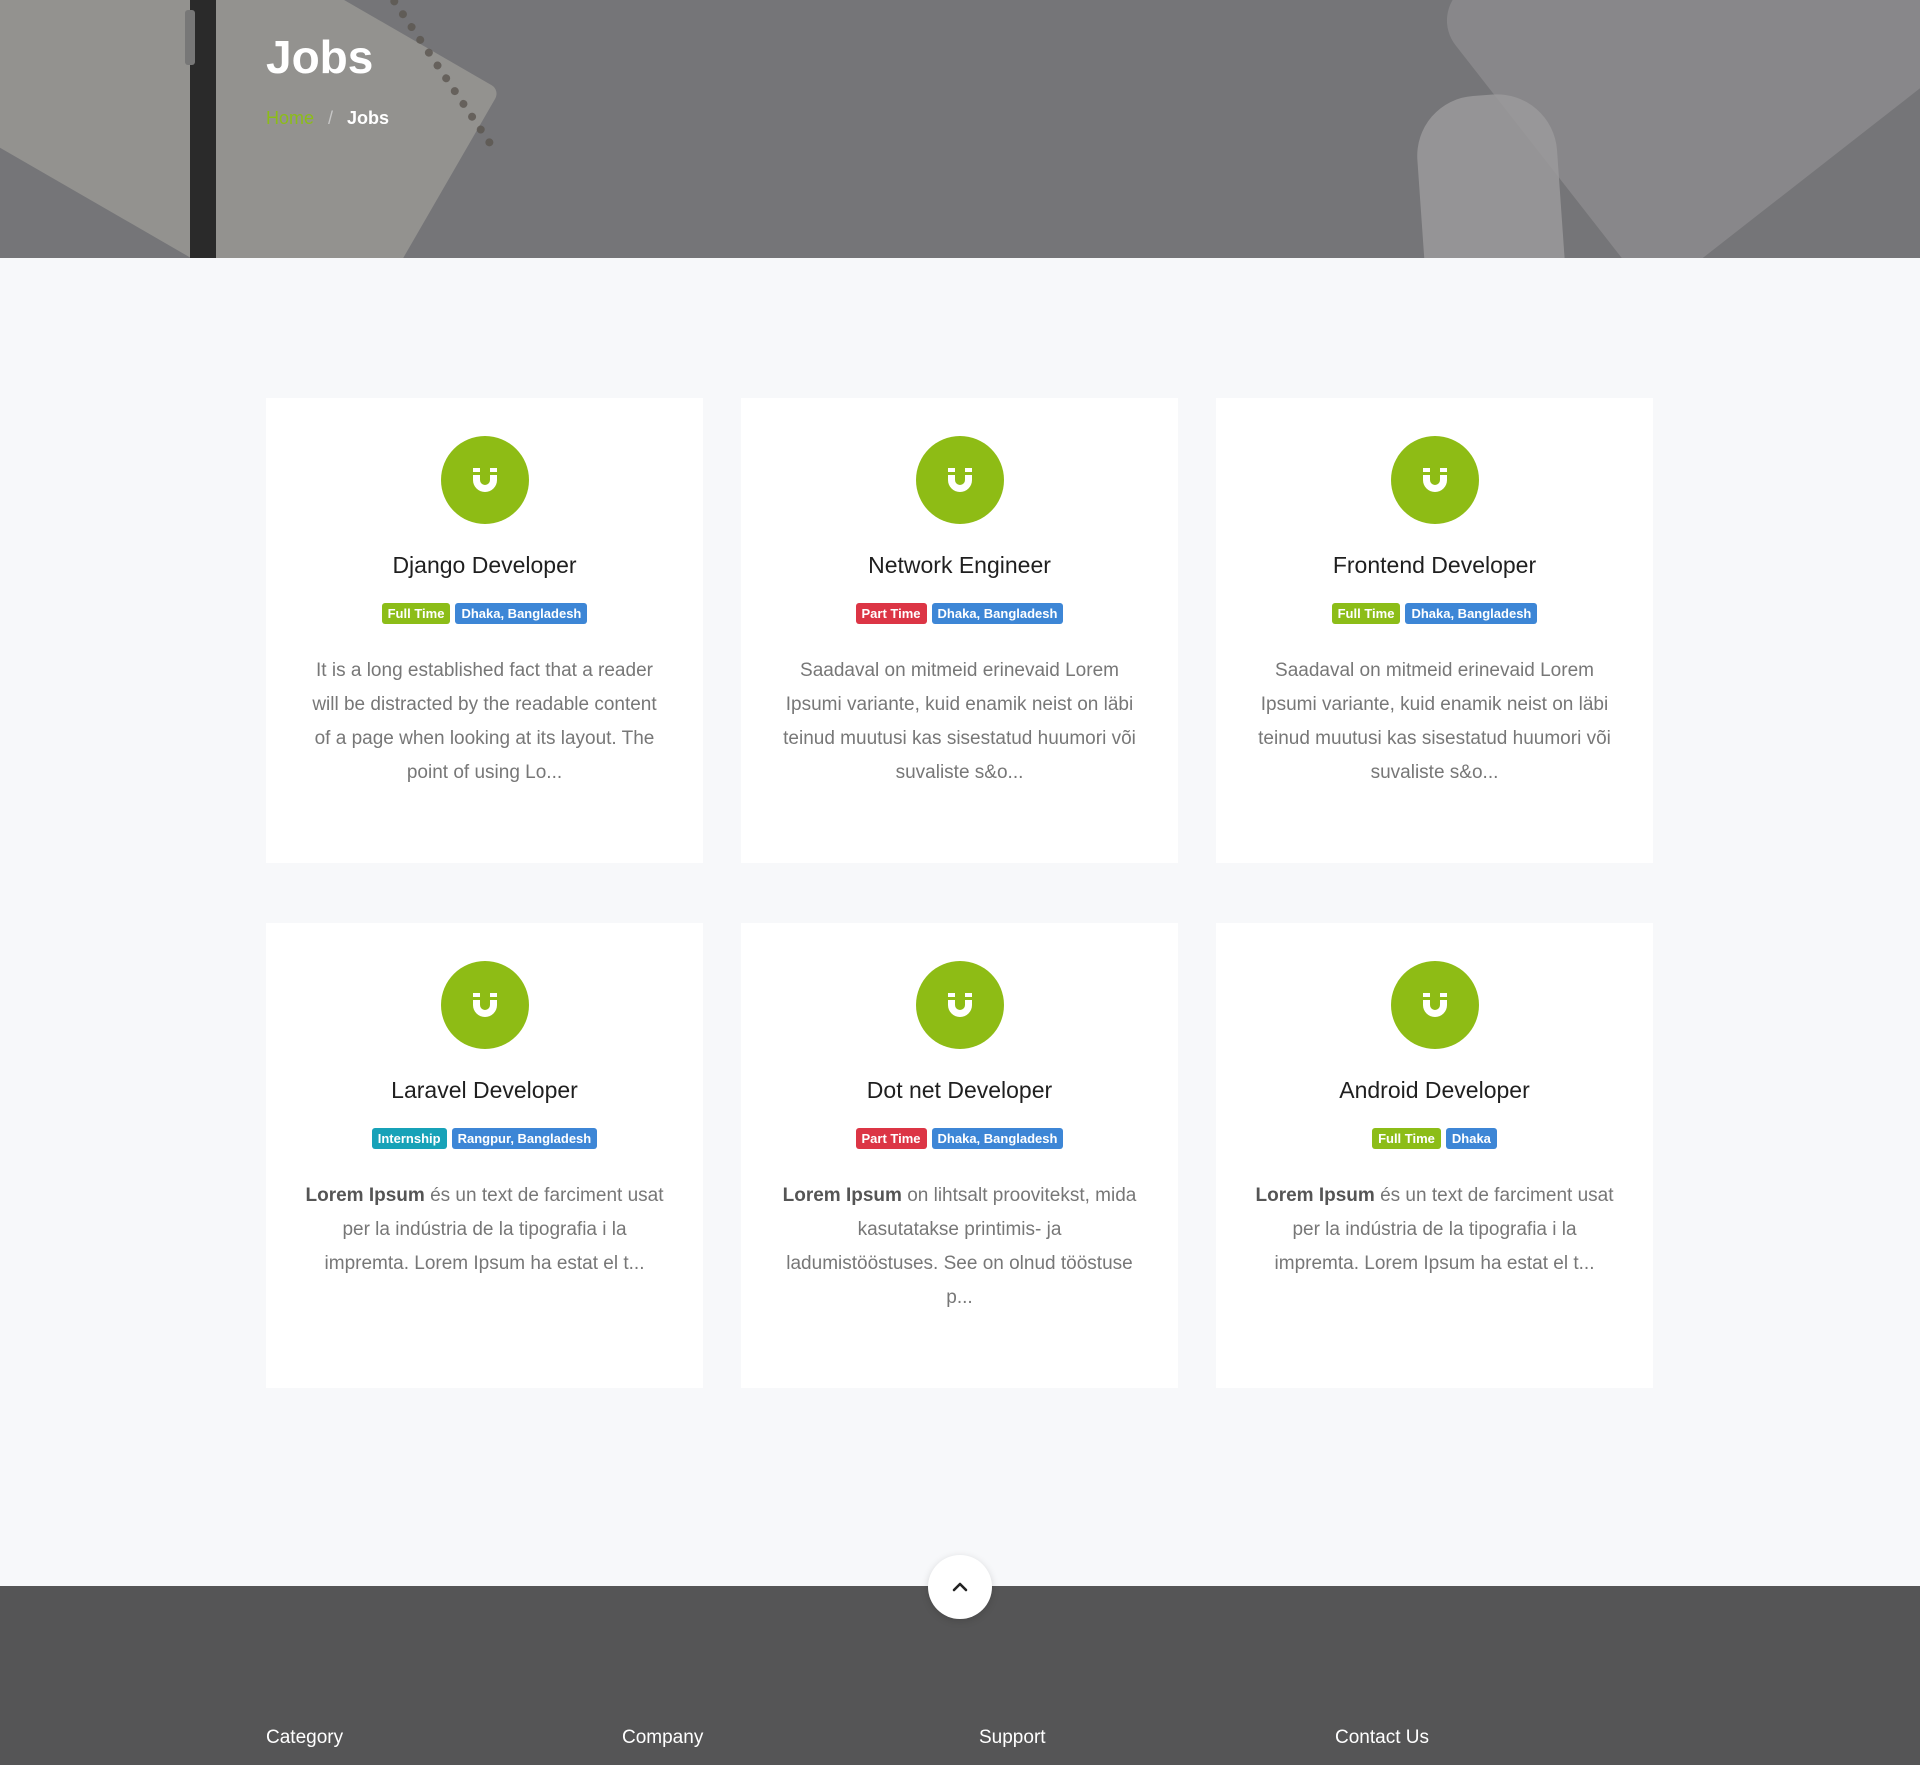  What do you see at coordinates (524, 1138) in the screenshot?
I see `job-location-badge: Rangpur, Bangladesh` at bounding box center [524, 1138].